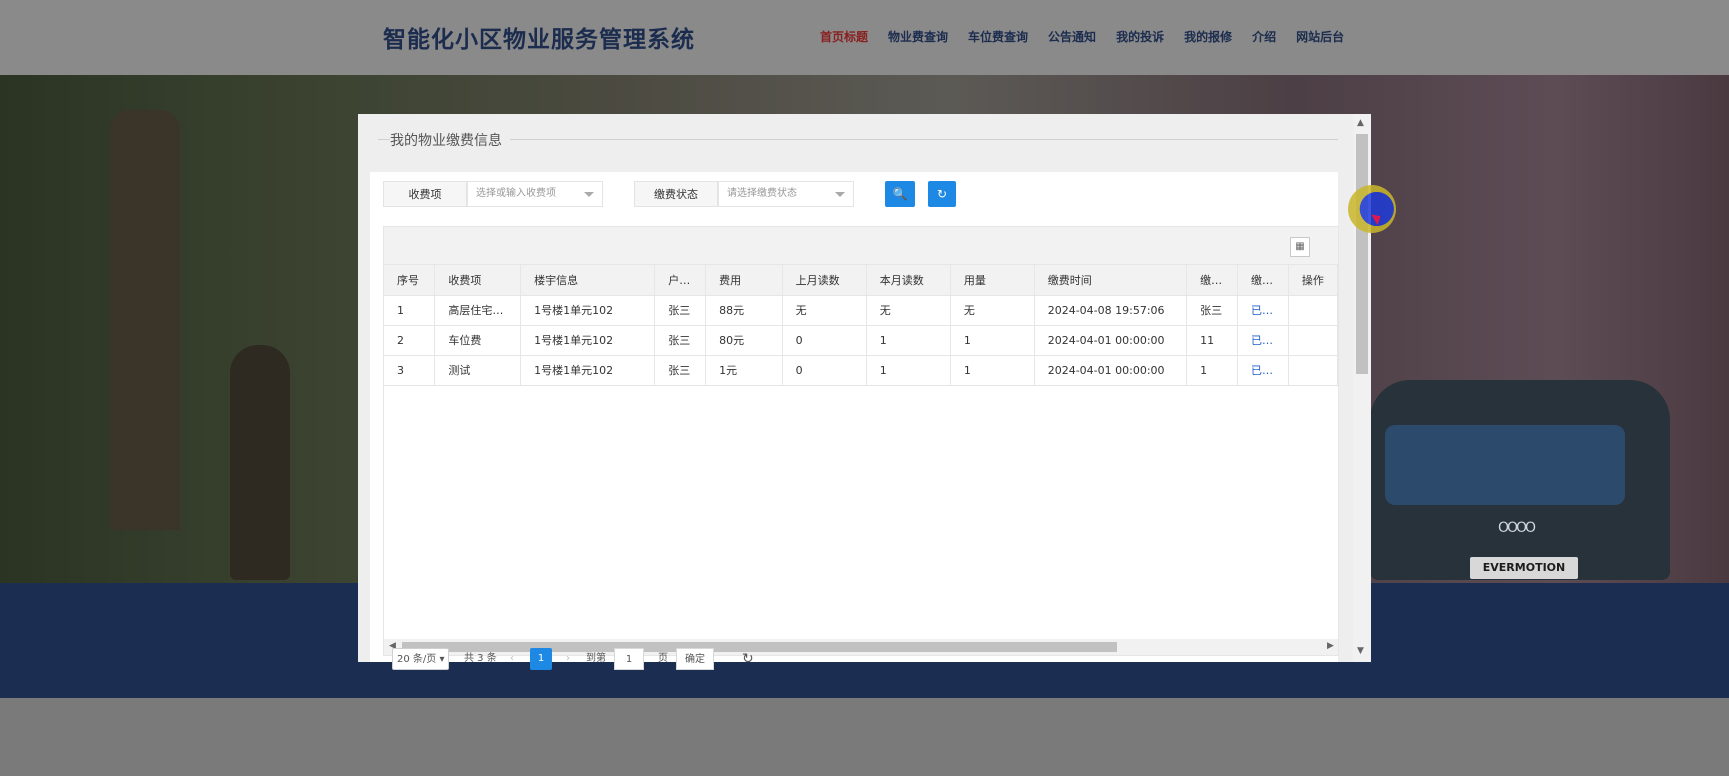 This screenshot has height=776, width=1729. What do you see at coordinates (480, 658) in the screenshot?
I see `total-count: 共 3 条` at bounding box center [480, 658].